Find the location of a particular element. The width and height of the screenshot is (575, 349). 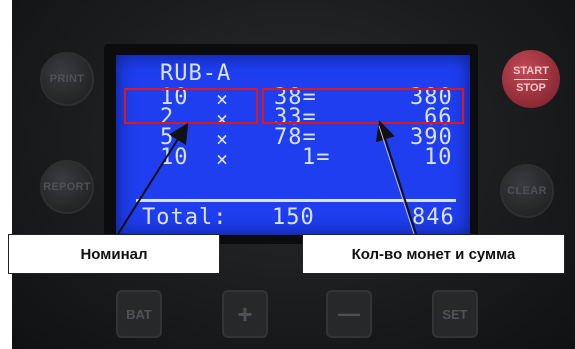

minus-button: — is located at coordinates (349, 314).